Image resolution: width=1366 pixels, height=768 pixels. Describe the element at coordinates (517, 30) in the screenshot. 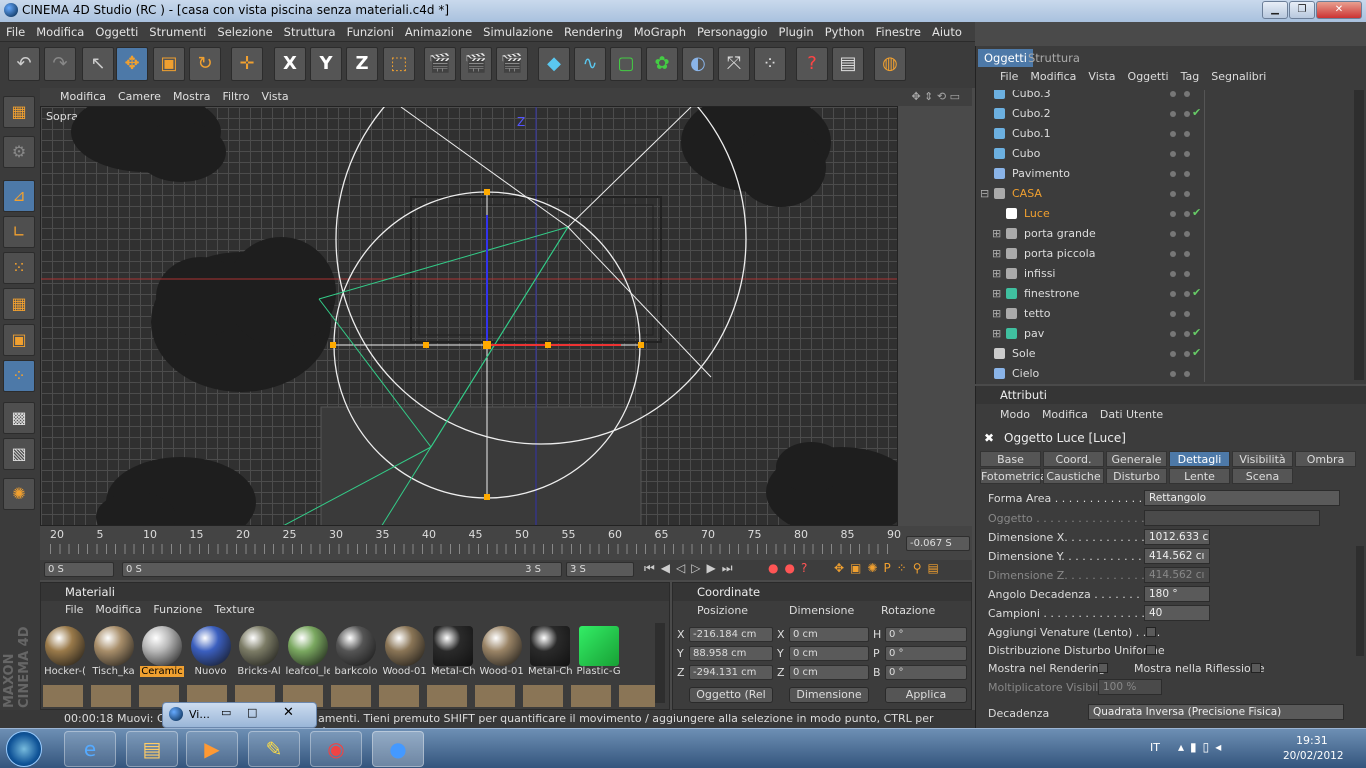

I see `menu-simulazione: Simulazione` at that location.